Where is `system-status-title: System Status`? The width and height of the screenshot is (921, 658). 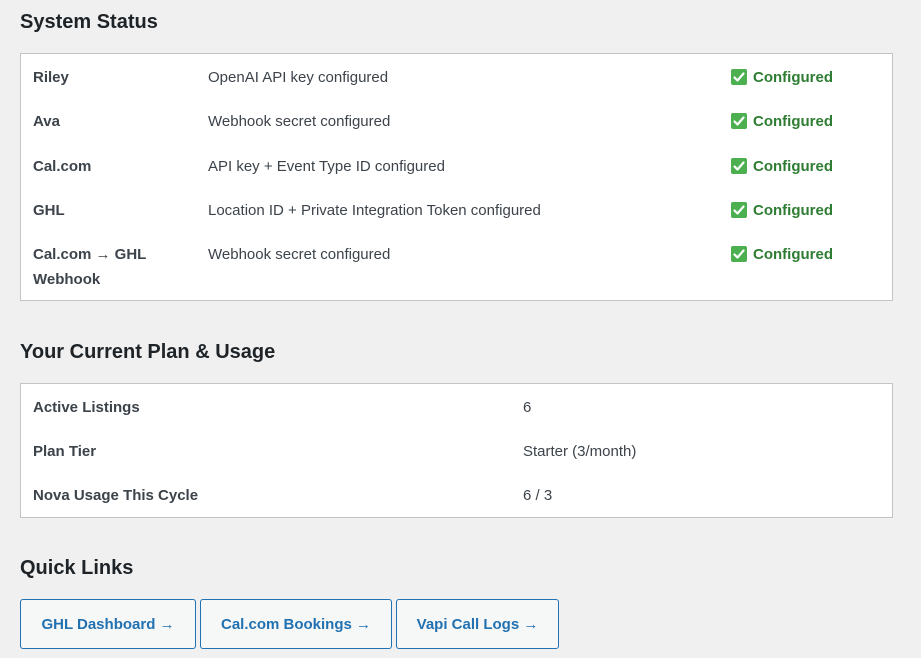 system-status-title: System Status is located at coordinates (89, 22).